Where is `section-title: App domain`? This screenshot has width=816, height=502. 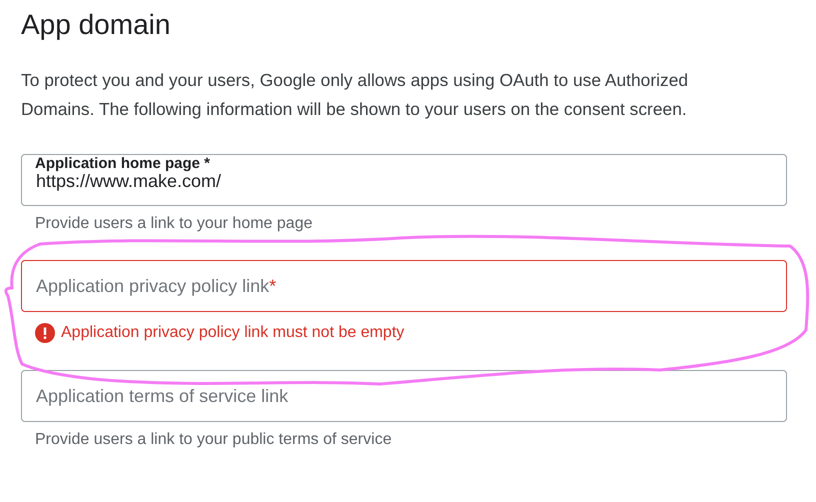
section-title: App domain is located at coordinates (96, 25).